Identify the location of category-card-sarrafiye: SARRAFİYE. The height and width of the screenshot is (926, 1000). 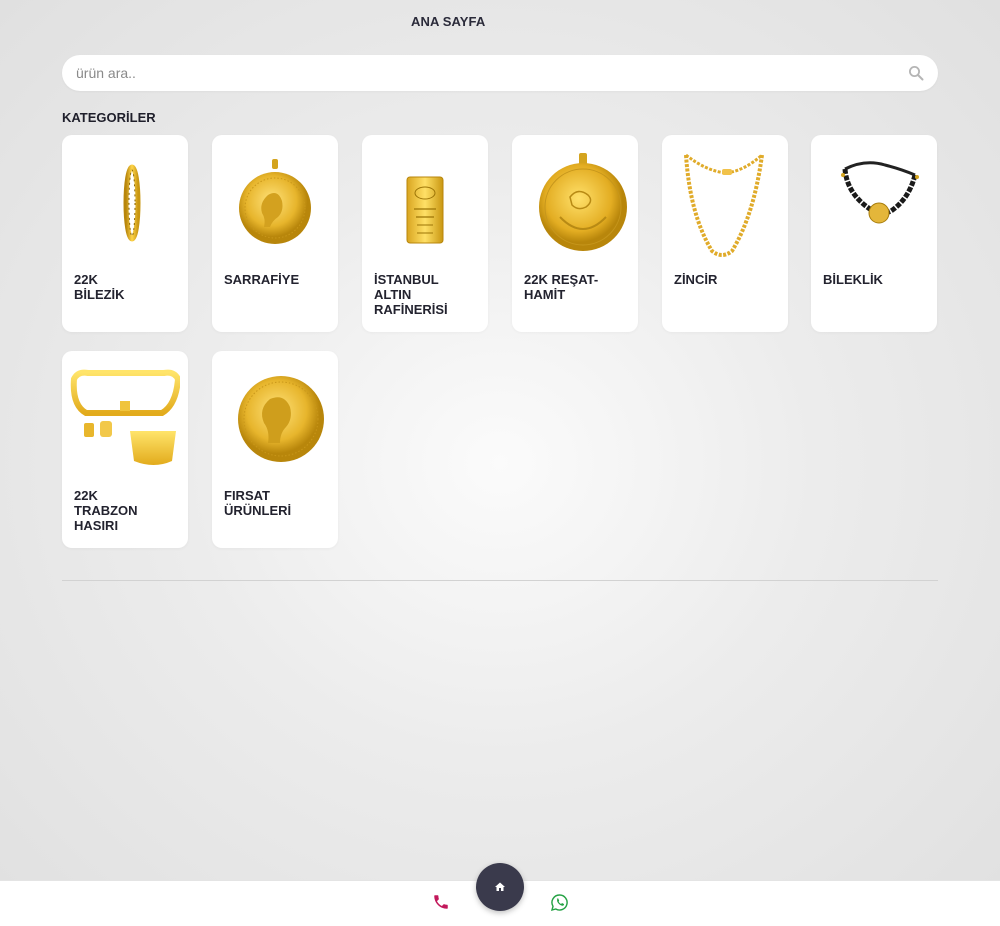
(275, 233).